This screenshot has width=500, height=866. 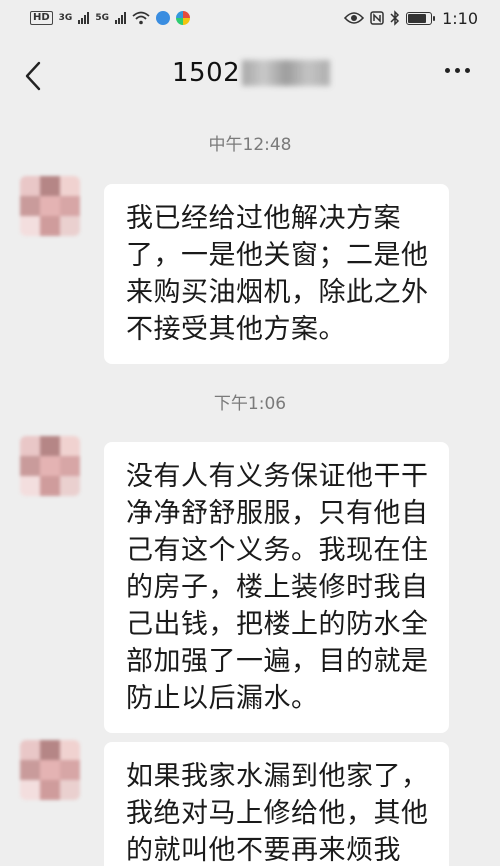 I want to click on status-time: 1:10, so click(x=460, y=18).